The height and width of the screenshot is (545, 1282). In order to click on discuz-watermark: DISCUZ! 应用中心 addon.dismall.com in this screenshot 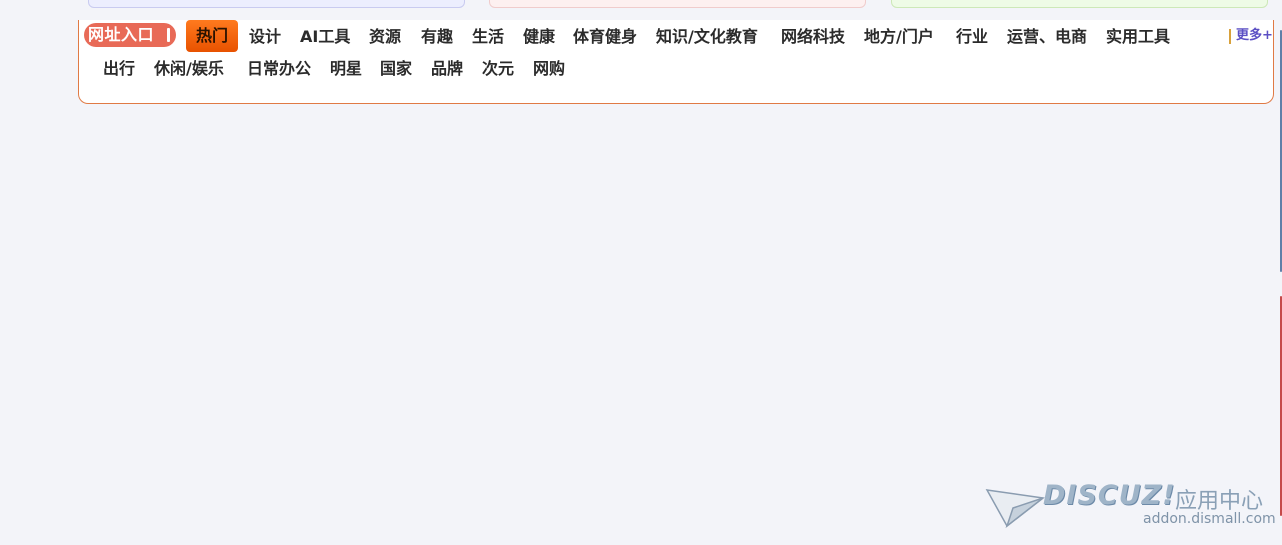, I will do `click(1130, 510)`.